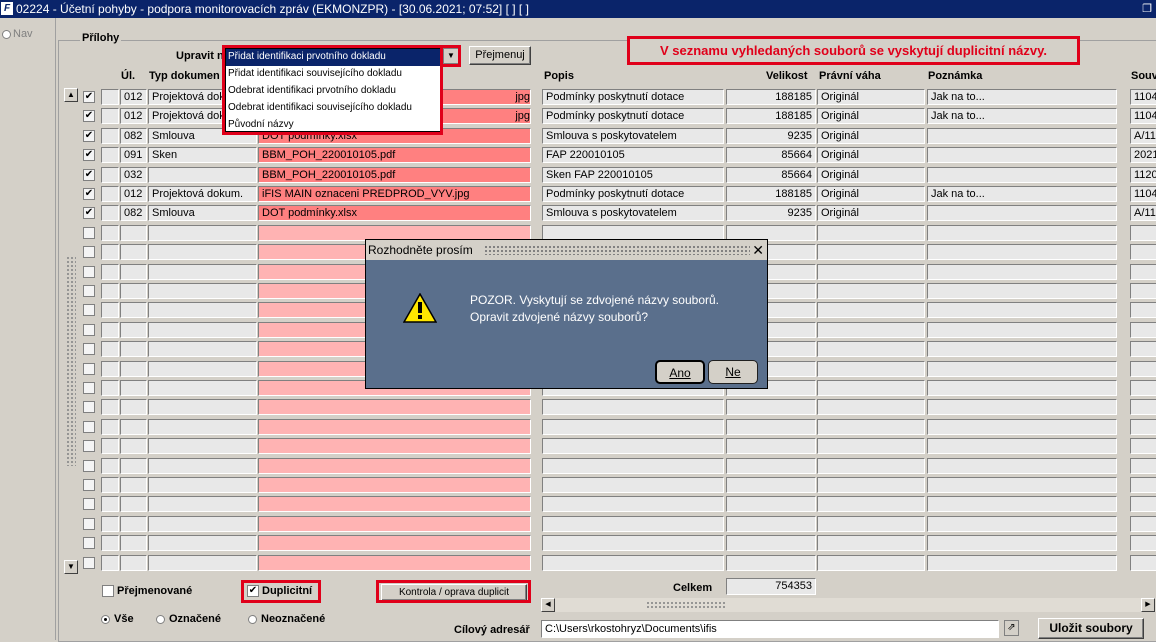  I want to click on radio-marked: Označené, so click(188, 619).